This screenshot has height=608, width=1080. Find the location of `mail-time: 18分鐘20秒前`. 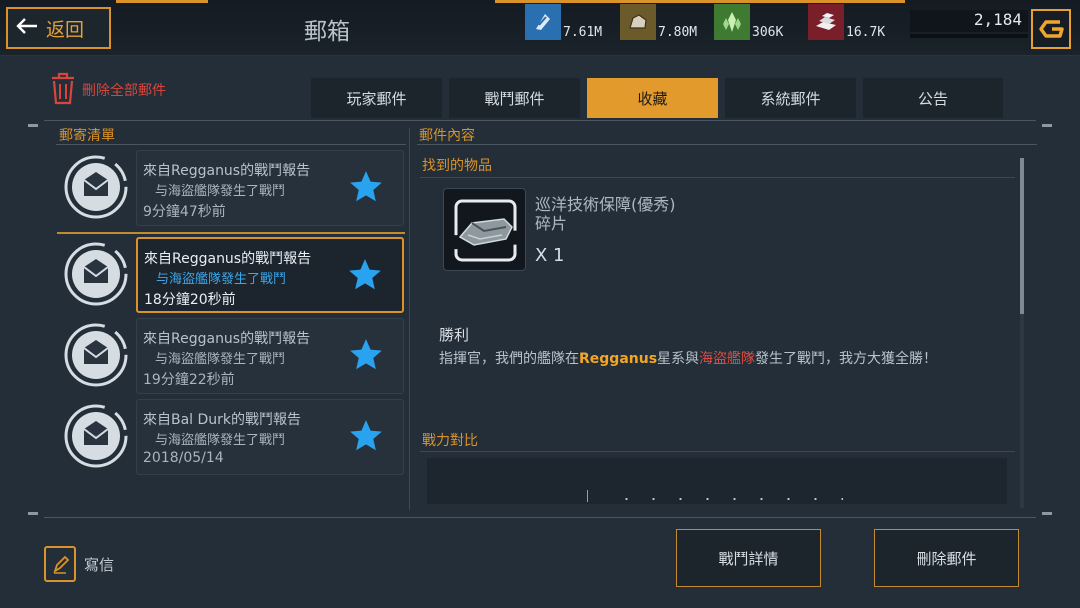

mail-time: 18分鐘20秒前 is located at coordinates (190, 300).